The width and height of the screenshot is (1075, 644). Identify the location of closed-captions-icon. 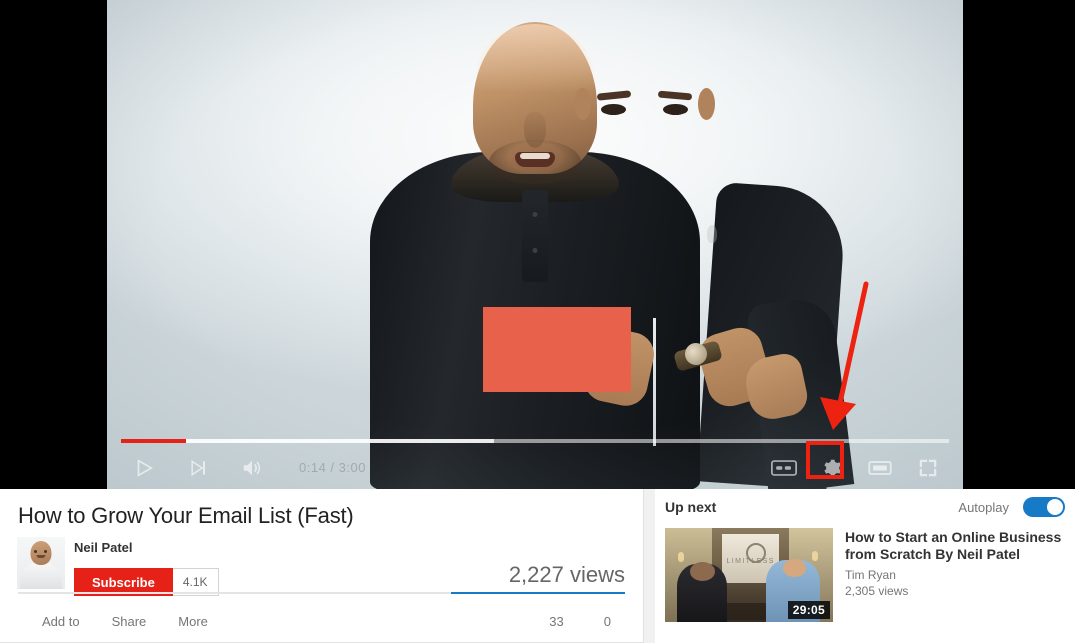
(784, 467).